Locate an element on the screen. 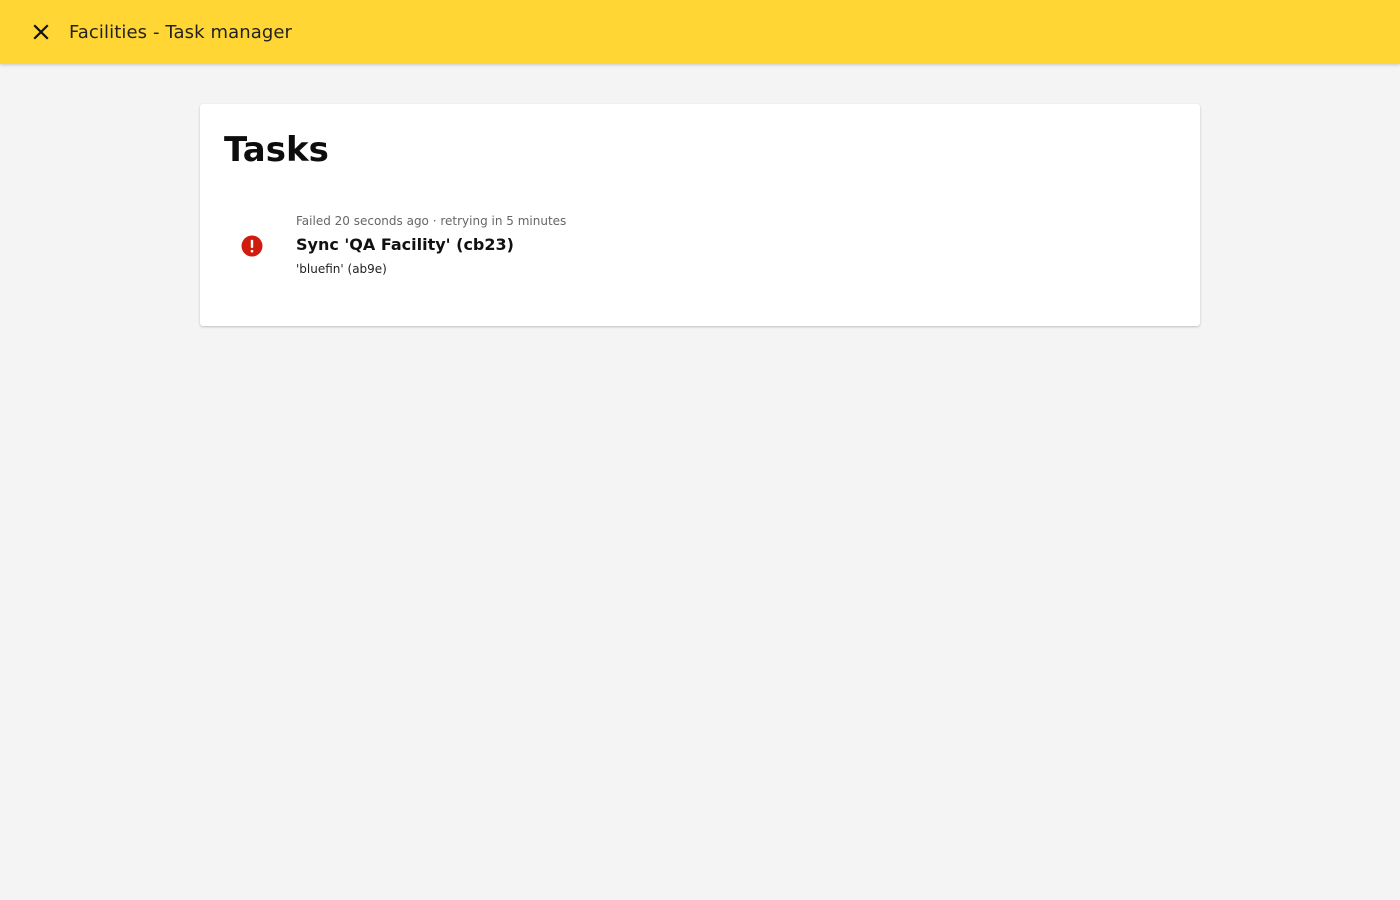 This screenshot has height=900, width=1400. close-button is located at coordinates (41, 32).